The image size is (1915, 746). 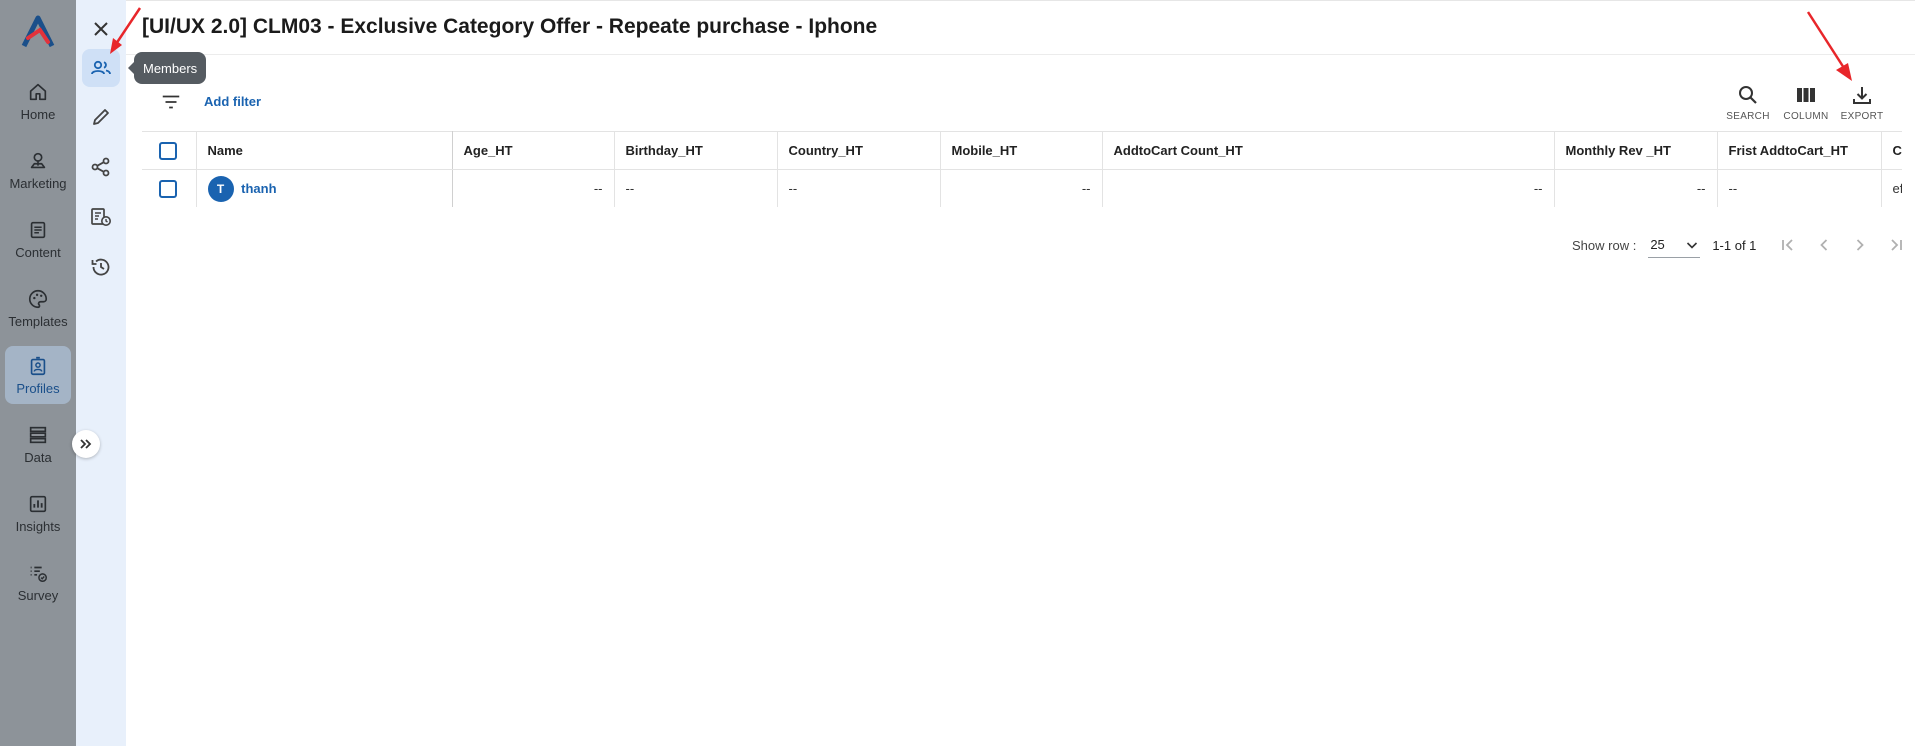 I want to click on previous-page-button, so click(x=1824, y=245).